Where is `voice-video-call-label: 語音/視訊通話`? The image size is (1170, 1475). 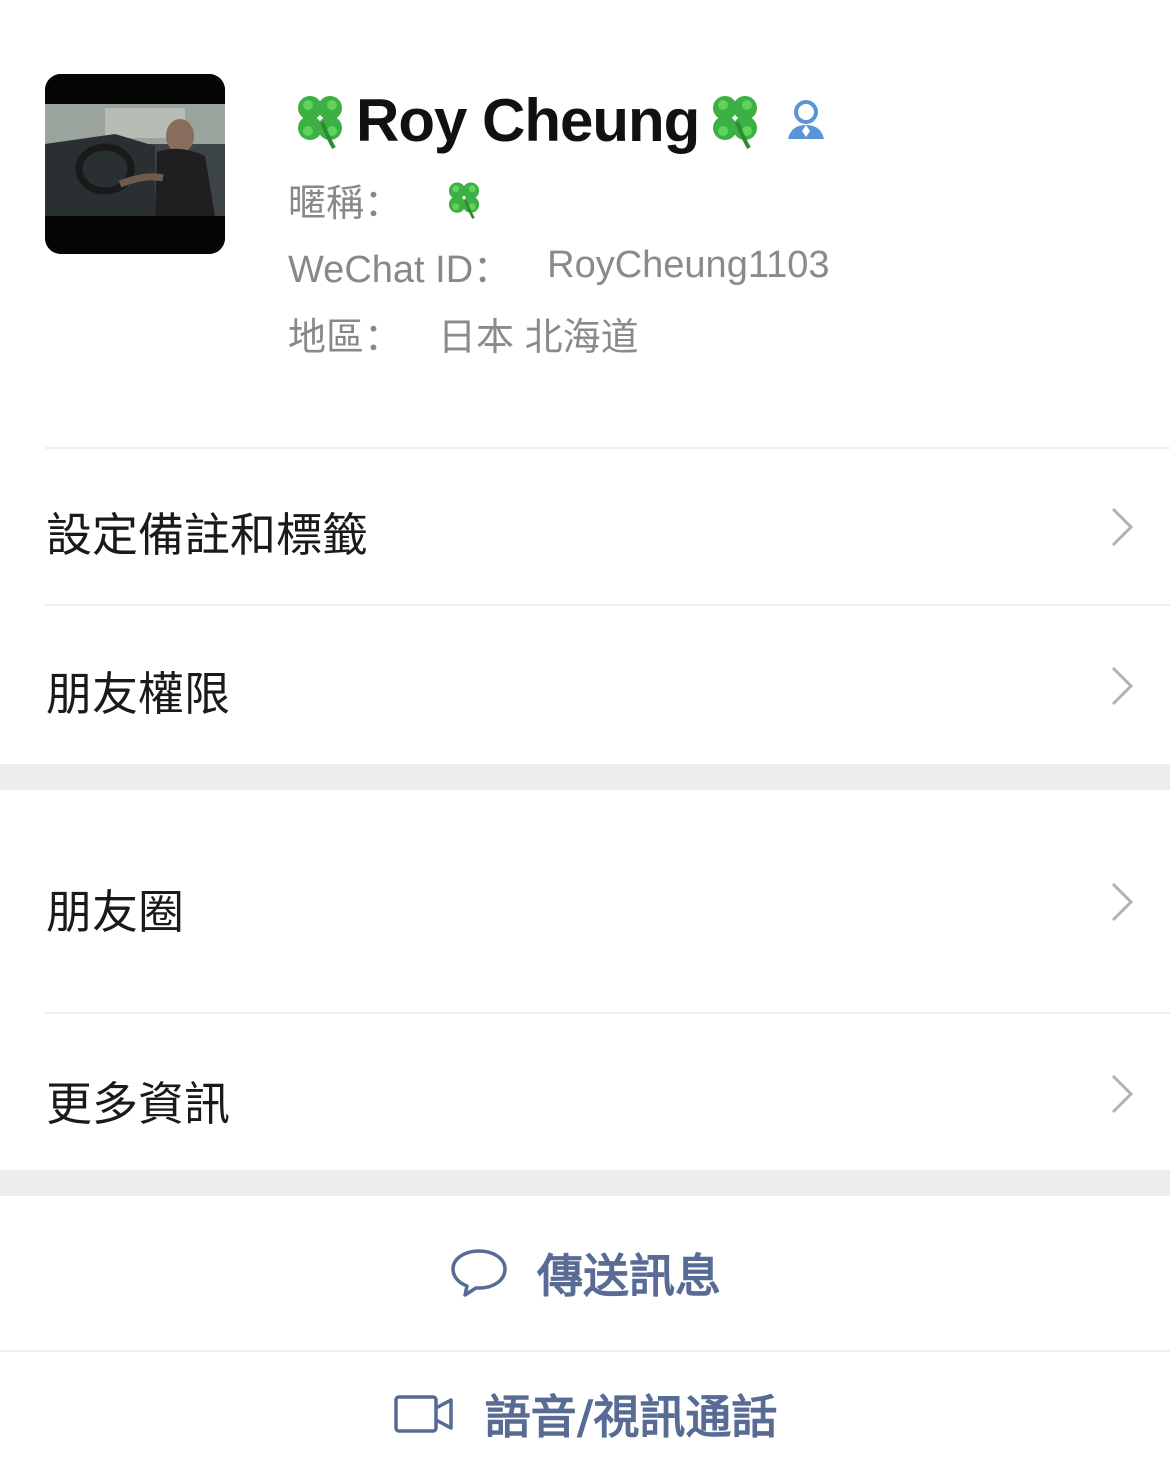
voice-video-call-label: 語音/視訊通話 is located at coordinates (631, 1416).